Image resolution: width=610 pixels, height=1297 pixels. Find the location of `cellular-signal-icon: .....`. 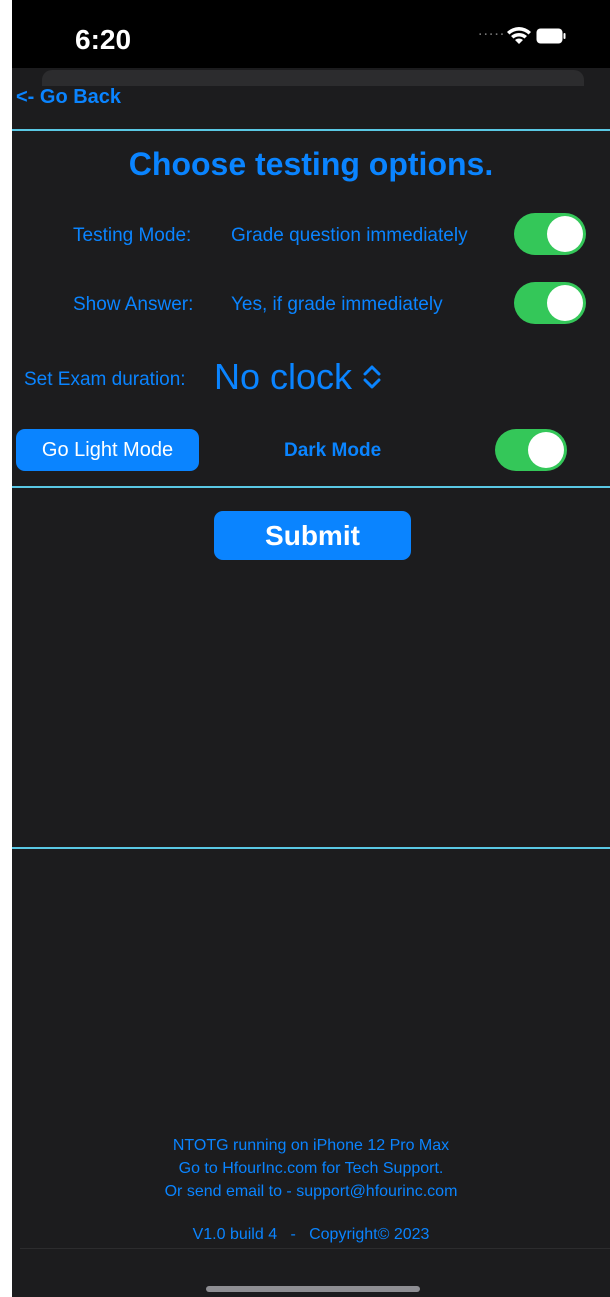

cellular-signal-icon: ..... is located at coordinates (492, 30).